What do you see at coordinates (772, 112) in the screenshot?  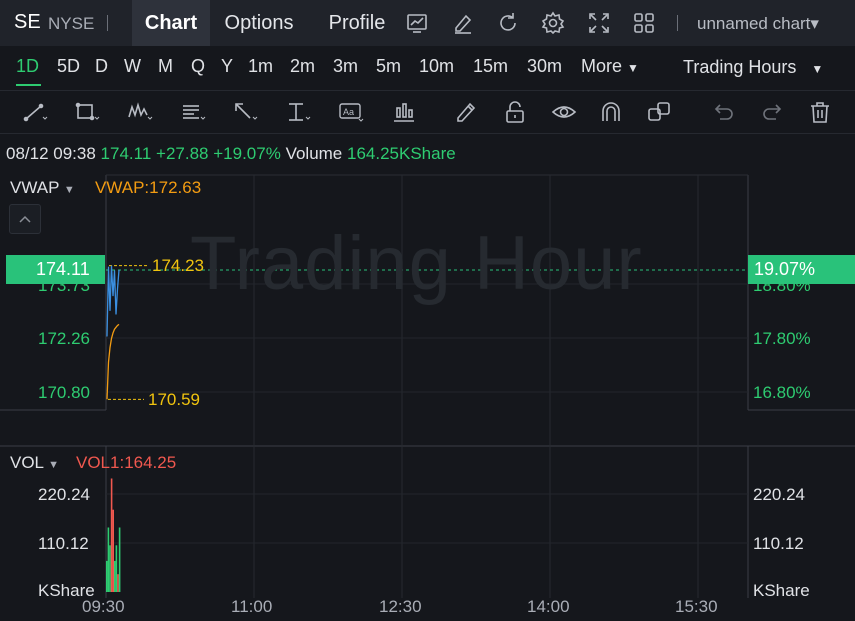 I see `redo-icon` at bounding box center [772, 112].